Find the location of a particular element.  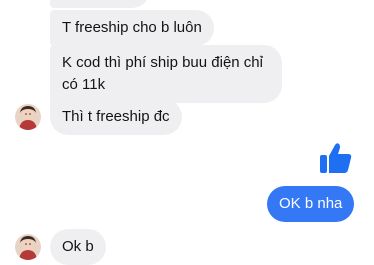

message-bubble: K cod thì phí ship buu điện chỉ có 11k is located at coordinates (166, 74).